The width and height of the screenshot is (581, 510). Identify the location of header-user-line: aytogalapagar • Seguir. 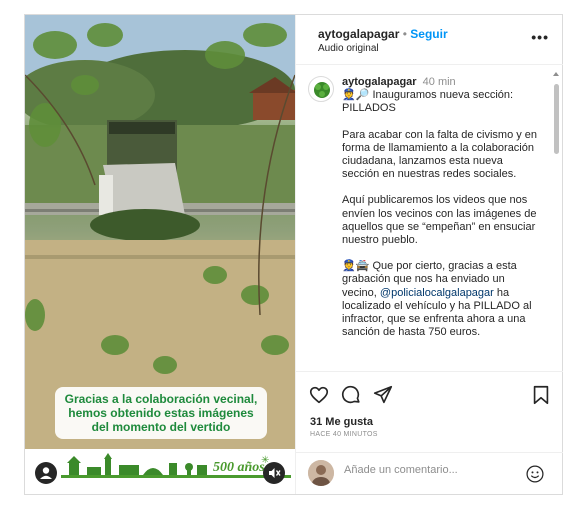
(383, 34).